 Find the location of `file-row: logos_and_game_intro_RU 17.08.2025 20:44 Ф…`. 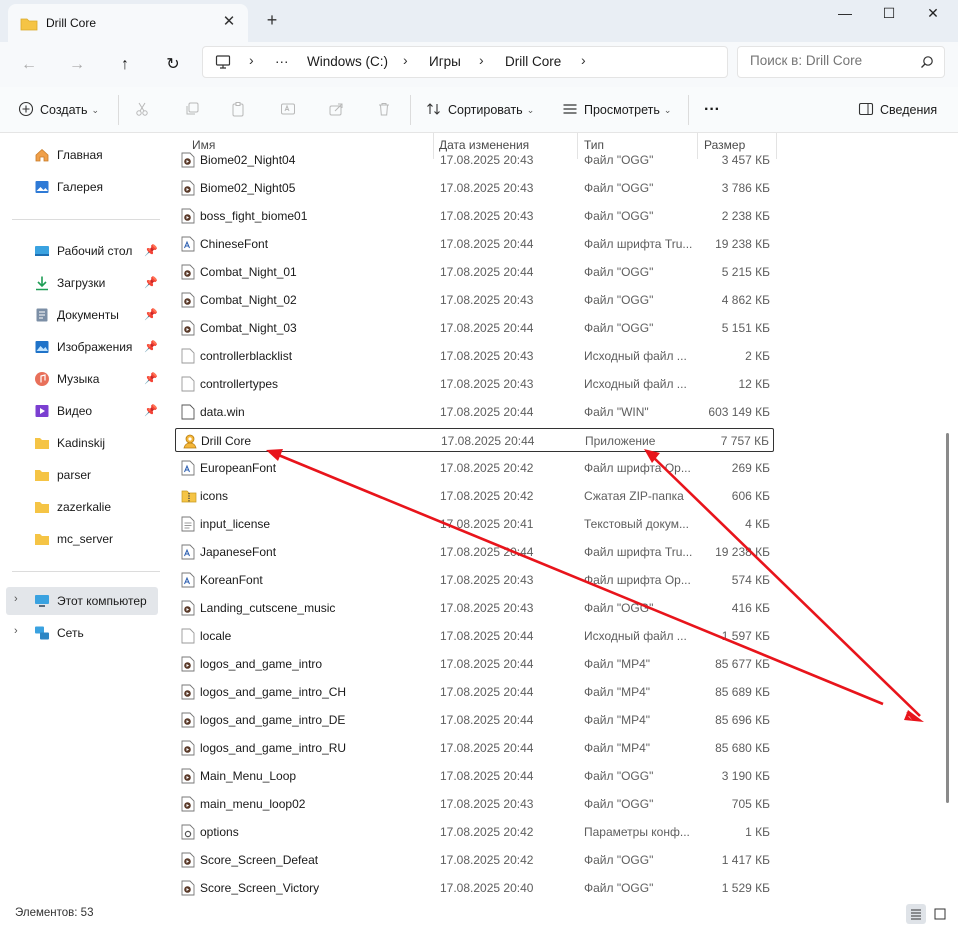

file-row: logos_and_game_intro_RU 17.08.2025 20:44 Ф… is located at coordinates (474, 748).